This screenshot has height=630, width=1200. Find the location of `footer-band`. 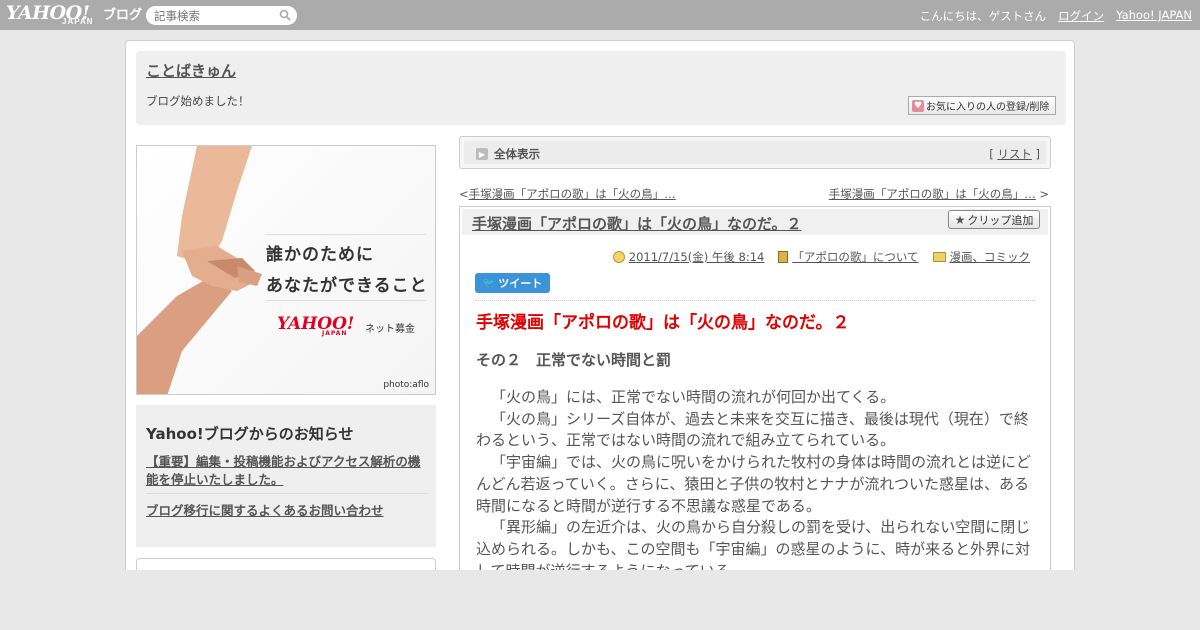

footer-band is located at coordinates (600, 600).